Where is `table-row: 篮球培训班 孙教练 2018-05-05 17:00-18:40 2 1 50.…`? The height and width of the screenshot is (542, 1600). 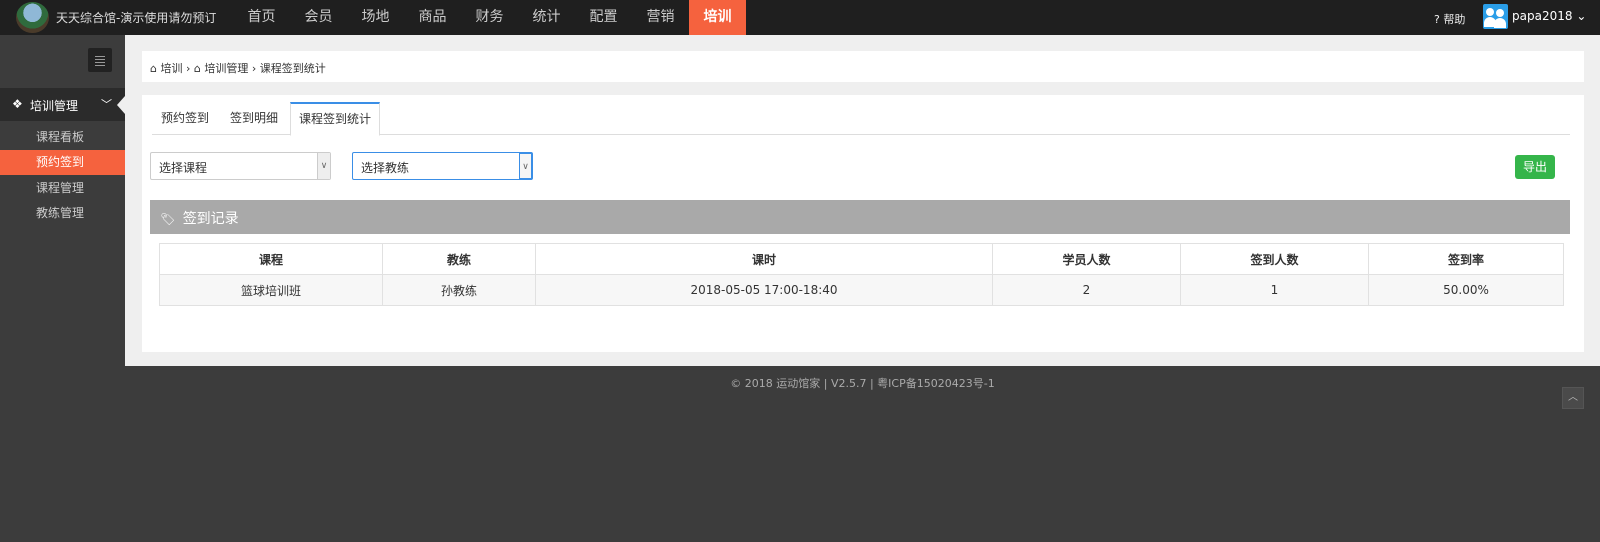
table-row: 篮球培训班 孙教练 2018-05-05 17:00-18:40 2 1 50.… is located at coordinates (861, 290).